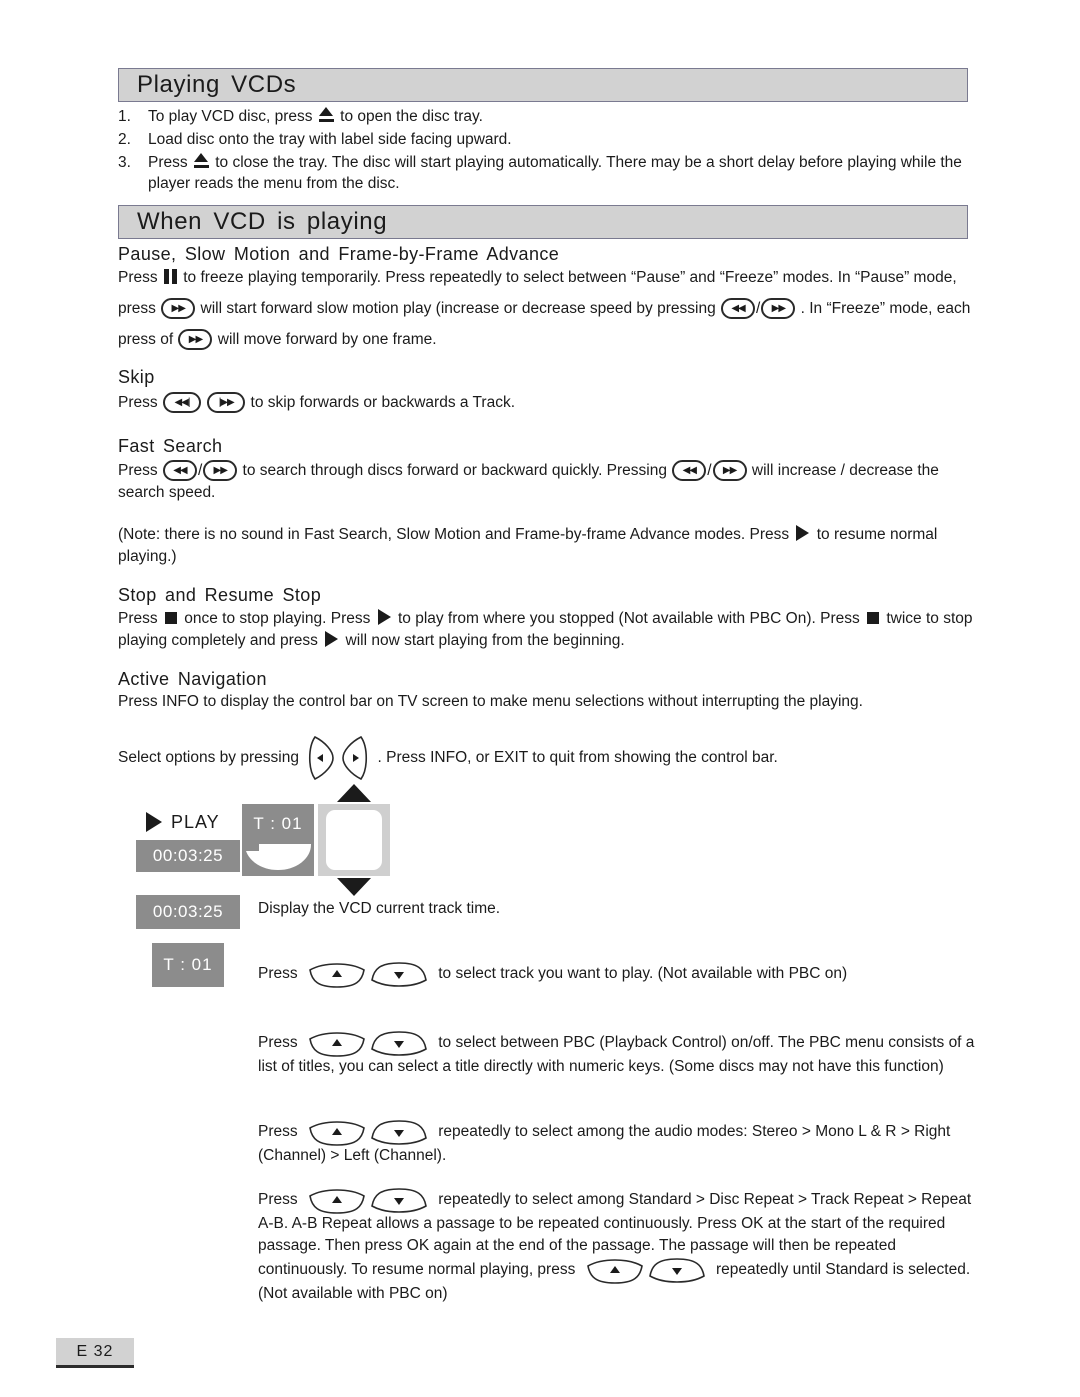 Image resolution: width=1080 pixels, height=1397 pixels. What do you see at coordinates (217, 84) in the screenshot?
I see `section-title-playing-vcds: Playing VCDs` at bounding box center [217, 84].